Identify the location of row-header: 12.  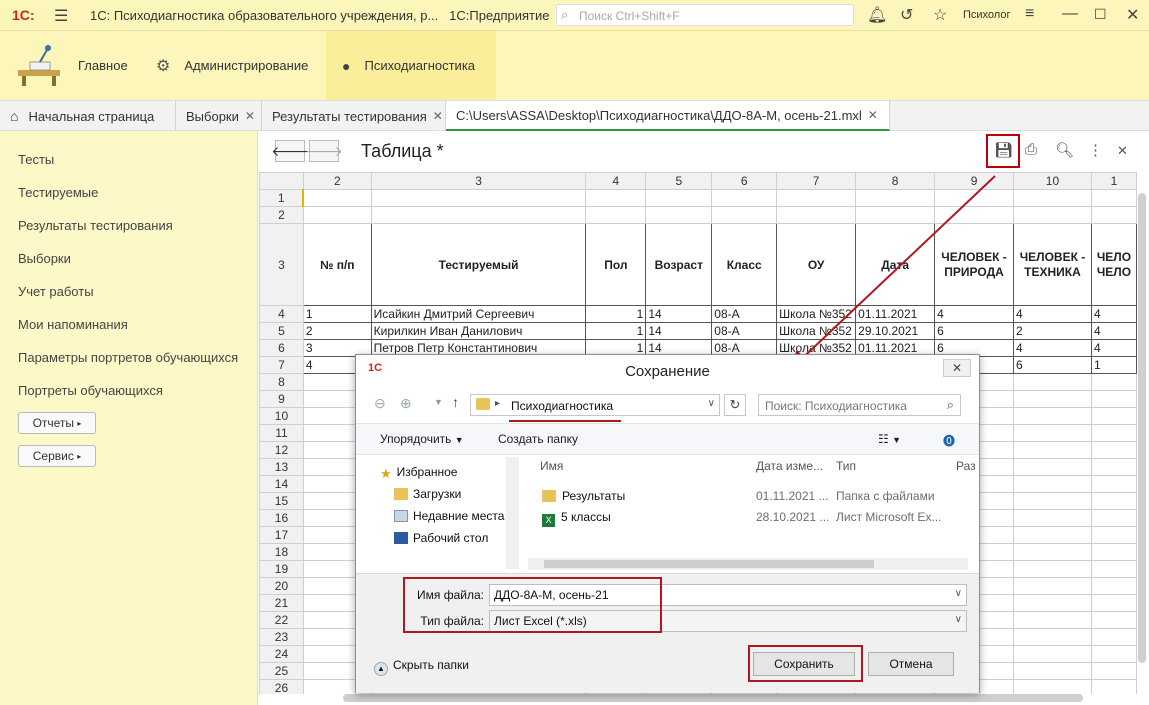
(281, 450).